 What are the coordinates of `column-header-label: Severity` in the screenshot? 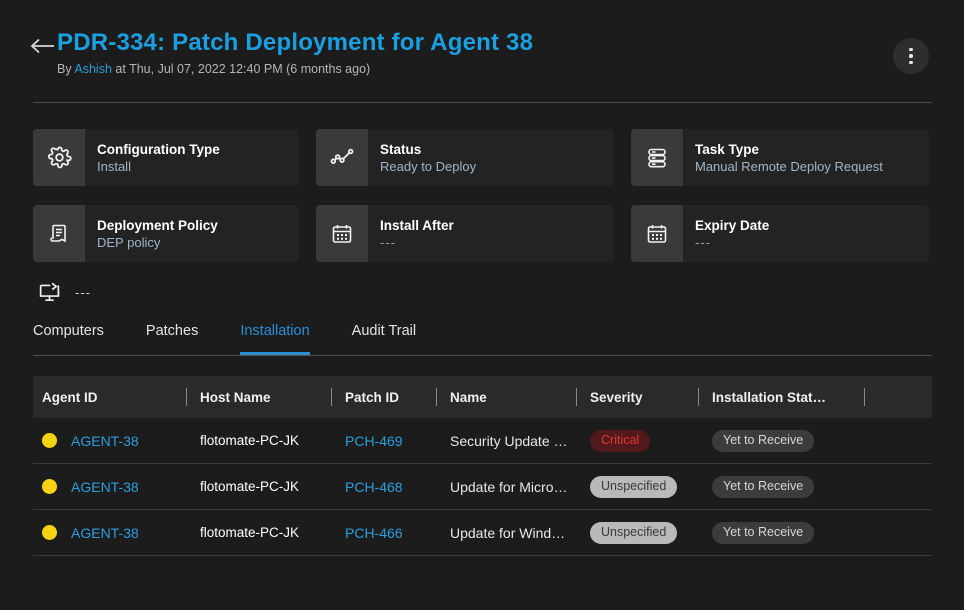 It's located at (616, 397).